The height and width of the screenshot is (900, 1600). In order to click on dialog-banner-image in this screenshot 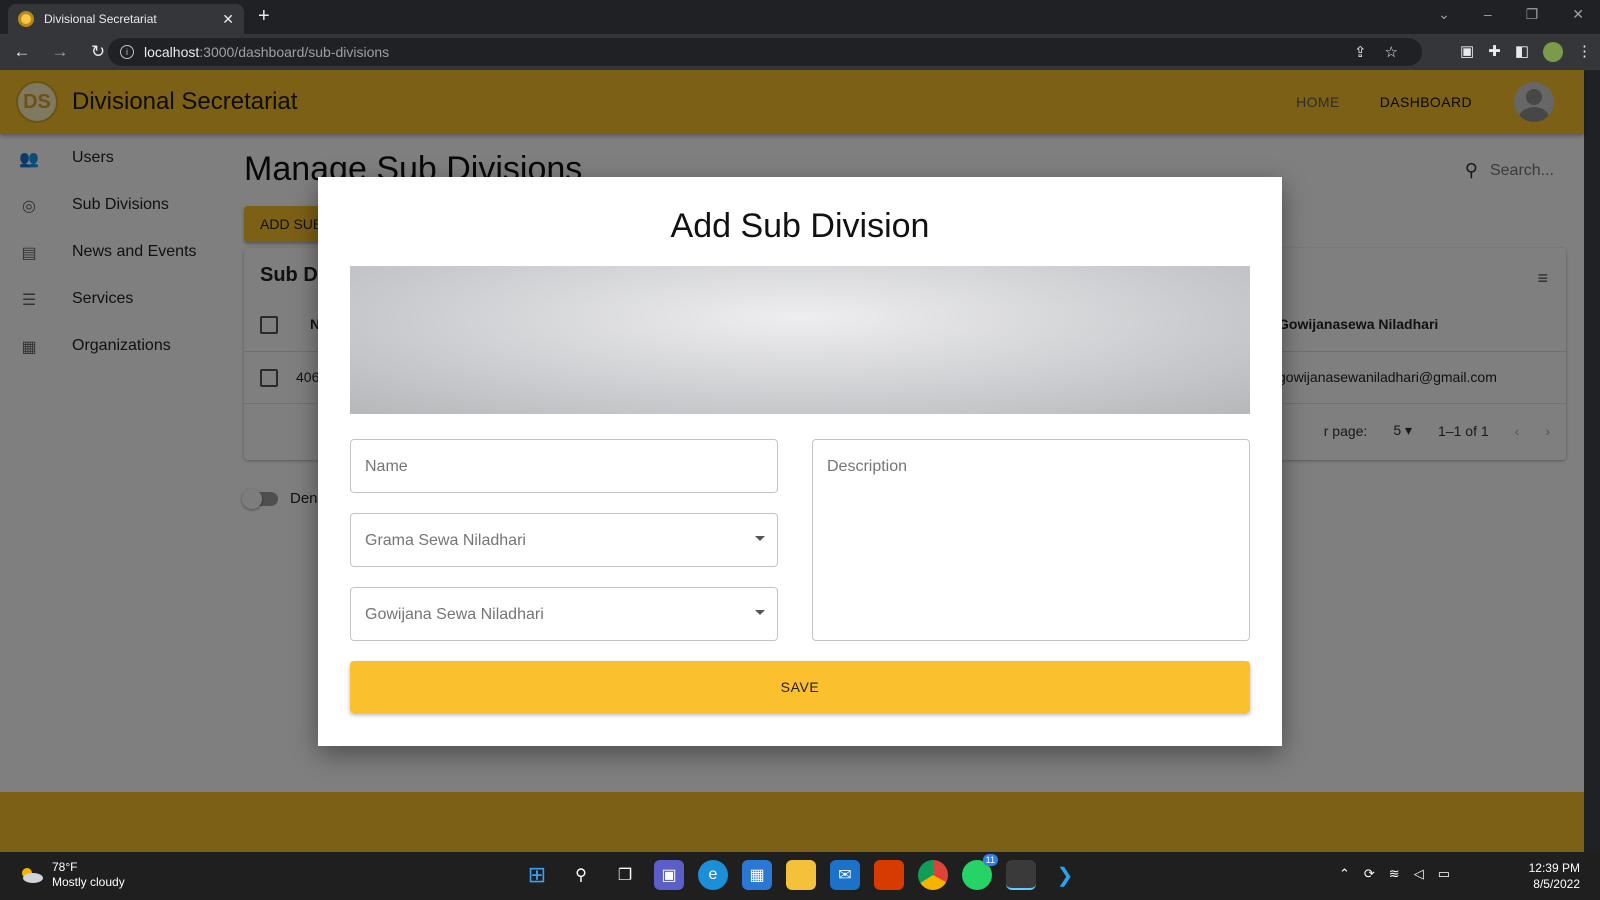, I will do `click(800, 340)`.